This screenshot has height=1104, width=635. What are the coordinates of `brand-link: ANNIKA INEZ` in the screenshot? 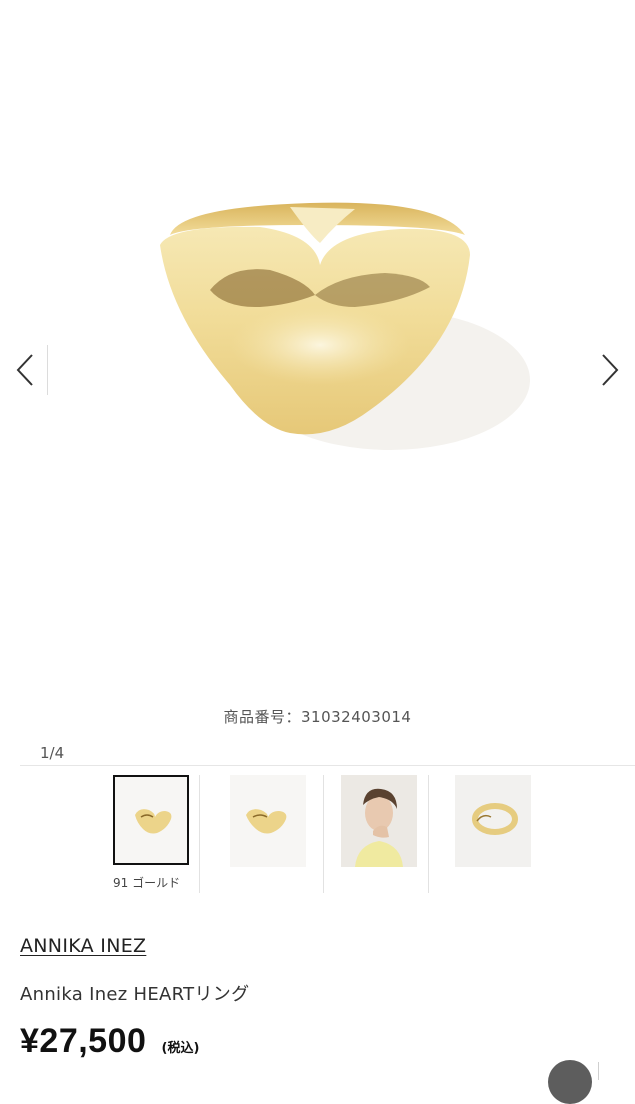 It's located at (83, 946).